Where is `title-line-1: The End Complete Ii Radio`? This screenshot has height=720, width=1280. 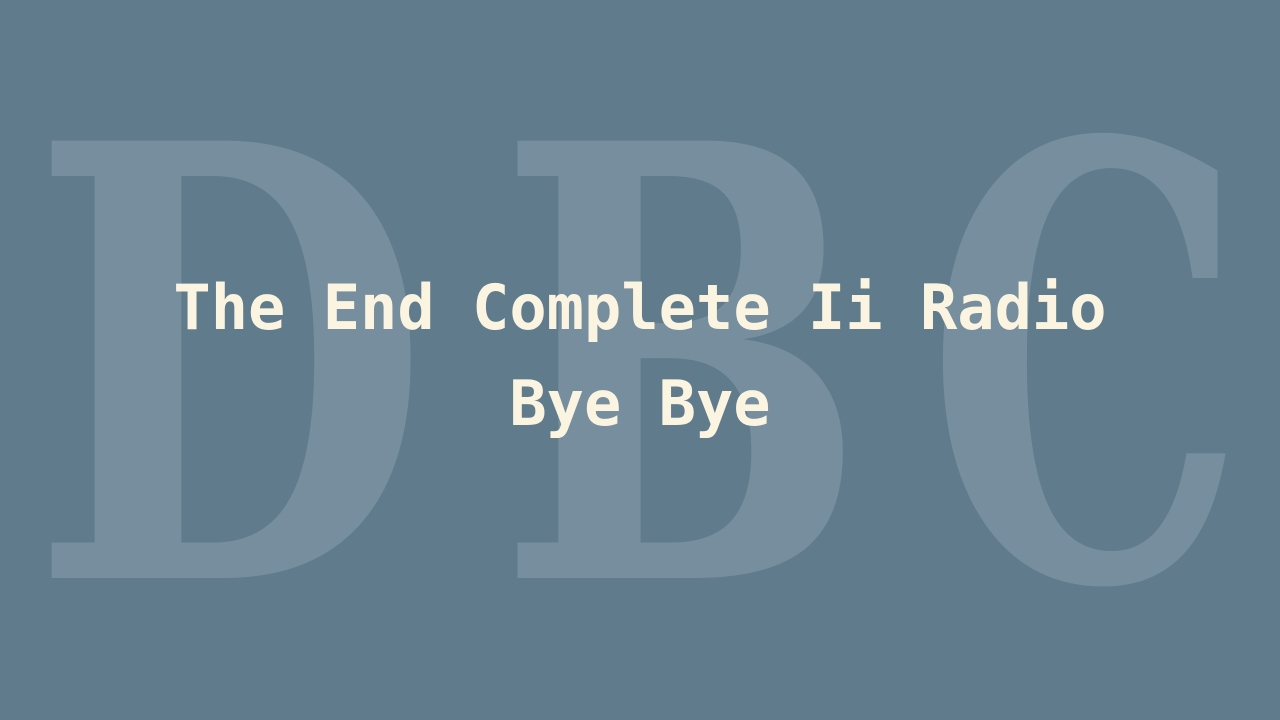
title-line-1: The End Complete Ii Radio is located at coordinates (640, 307).